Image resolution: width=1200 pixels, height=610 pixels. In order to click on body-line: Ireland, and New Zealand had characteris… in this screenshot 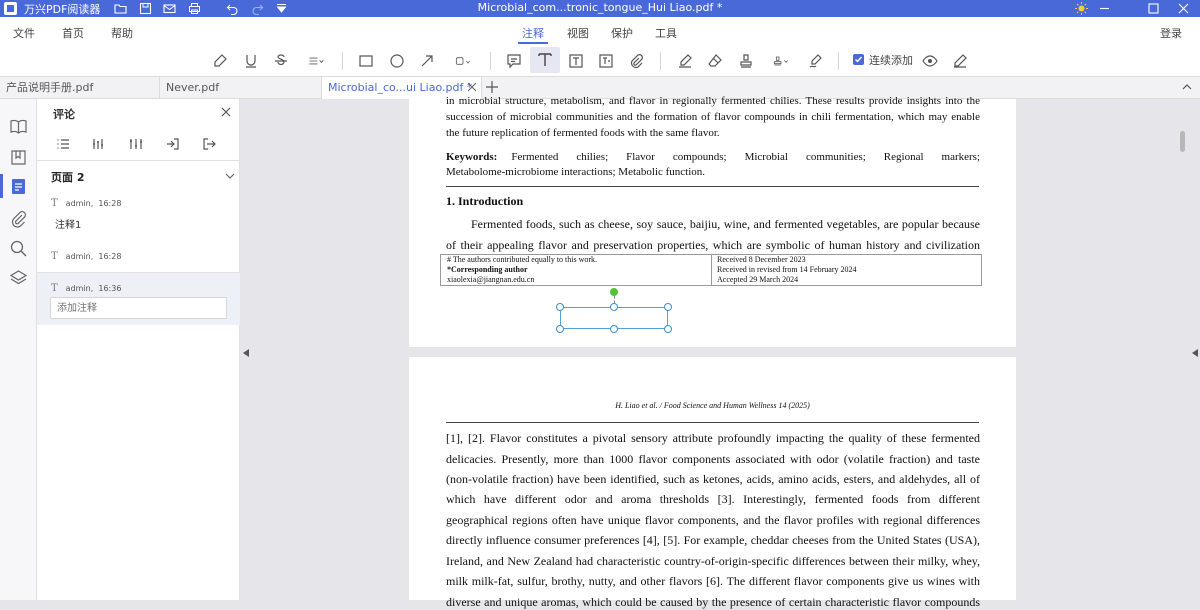, I will do `click(713, 561)`.